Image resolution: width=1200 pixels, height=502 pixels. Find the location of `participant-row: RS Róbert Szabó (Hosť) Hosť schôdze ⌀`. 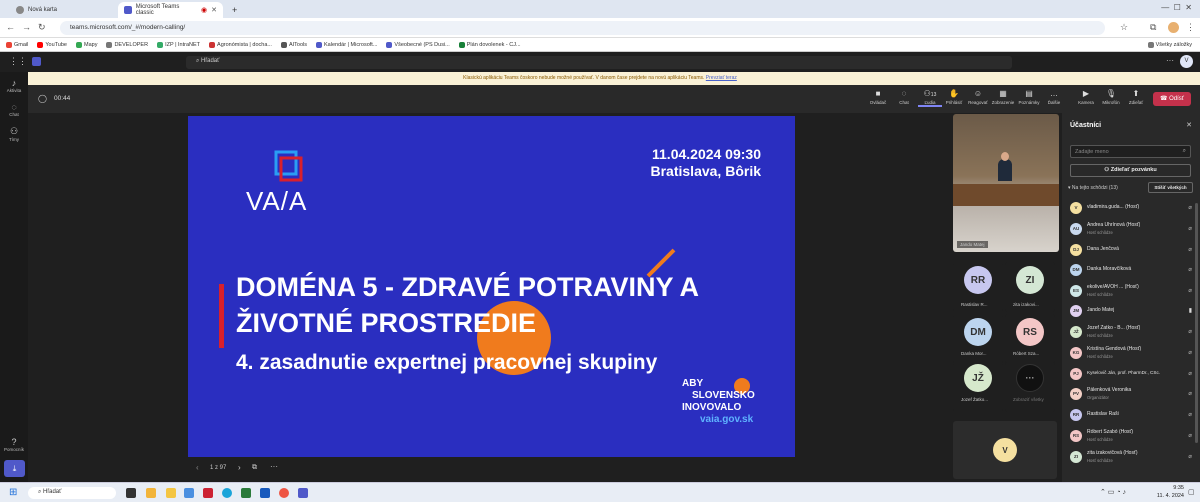

participant-row: RS Róbert Szabó (Hosť) Hosť schôdze ⌀ is located at coordinates (1131, 437).